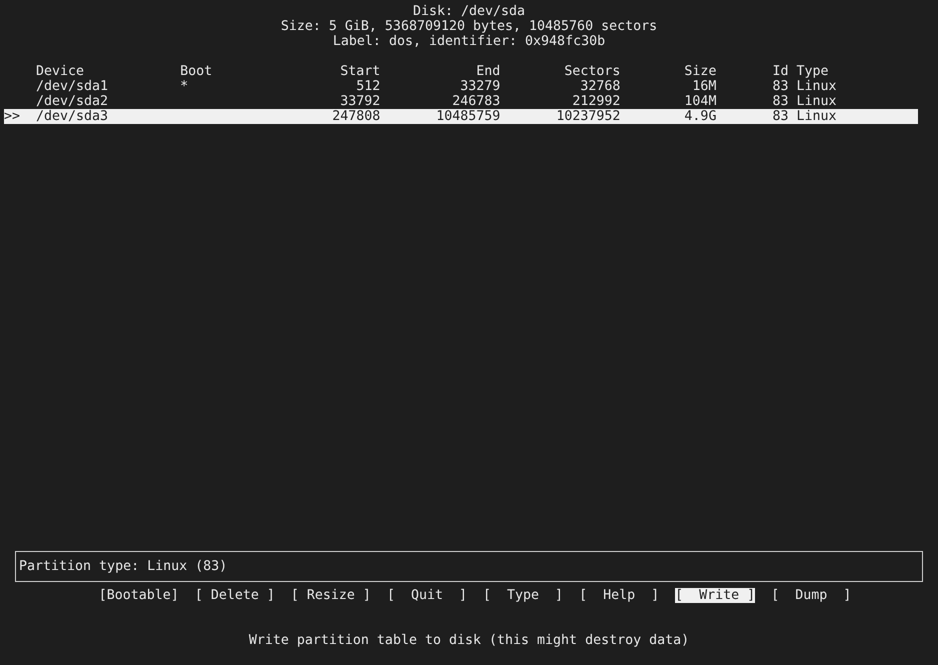 Image resolution: width=938 pixels, height=665 pixels. Describe the element at coordinates (356, 116) in the screenshot. I see `start-cell: 247808` at that location.